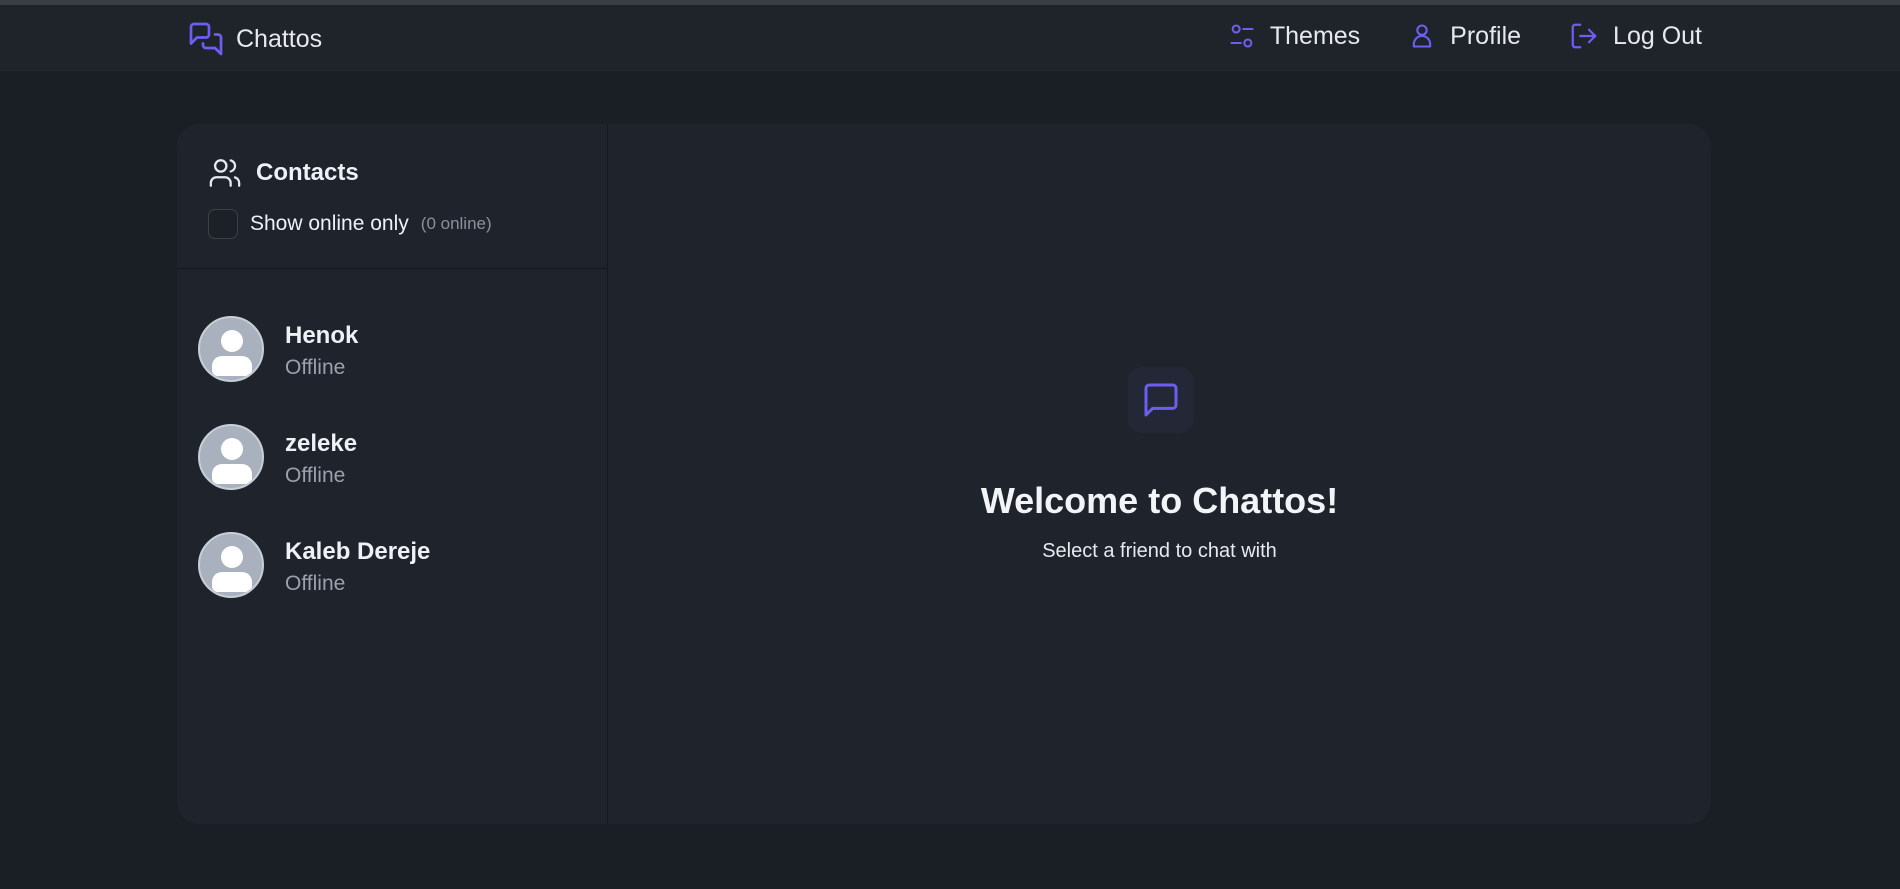 The width and height of the screenshot is (1900, 889). I want to click on logout-label: Log Out, so click(1657, 35).